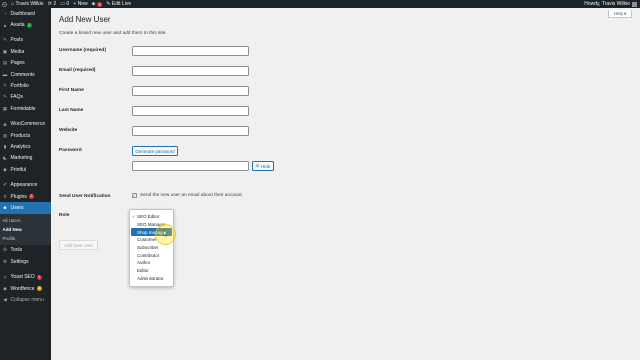  What do you see at coordinates (25, 238) in the screenshot?
I see `submenu-profile: Profile` at bounding box center [25, 238].